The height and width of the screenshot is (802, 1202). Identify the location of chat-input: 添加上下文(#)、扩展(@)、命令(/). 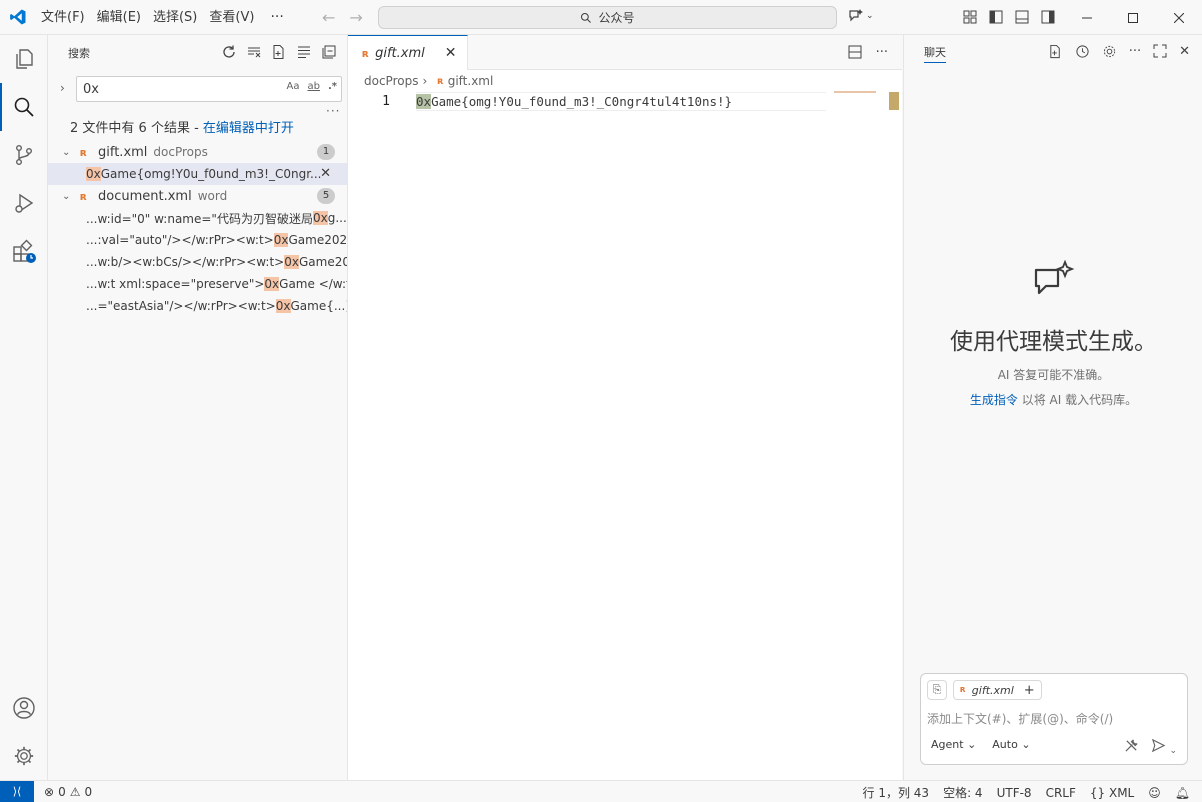
(1020, 718).